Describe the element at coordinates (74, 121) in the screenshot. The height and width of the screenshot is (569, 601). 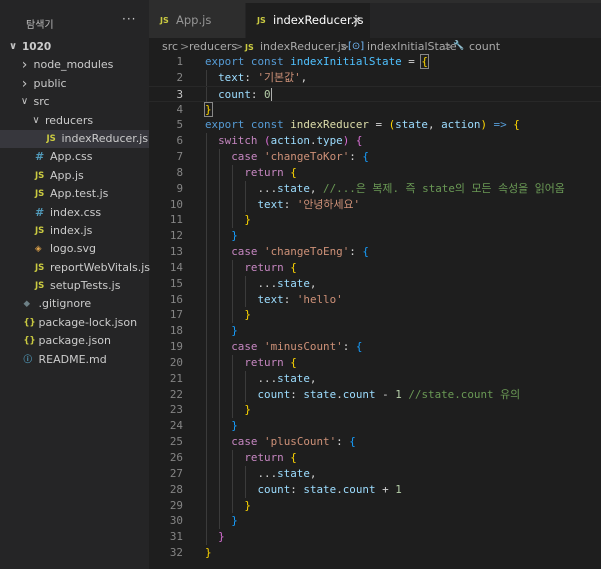
I see `tree-item: ∨ reducers` at that location.